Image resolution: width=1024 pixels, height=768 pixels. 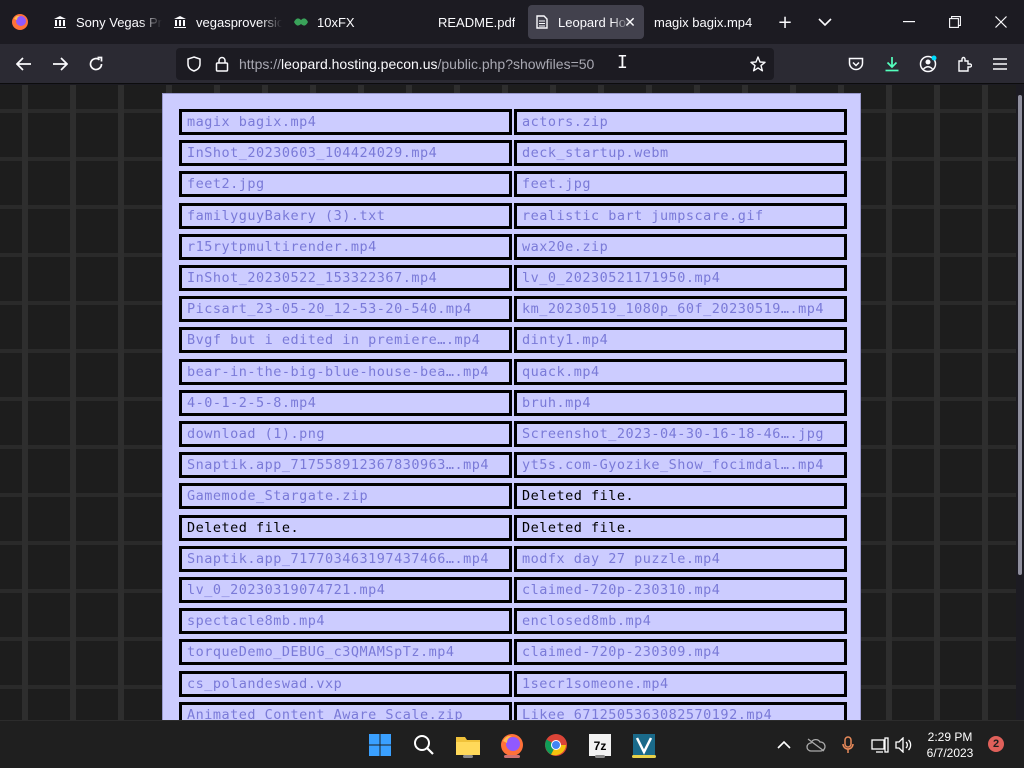 I want to click on file-link: bruh.mp4, so click(x=680, y=403).